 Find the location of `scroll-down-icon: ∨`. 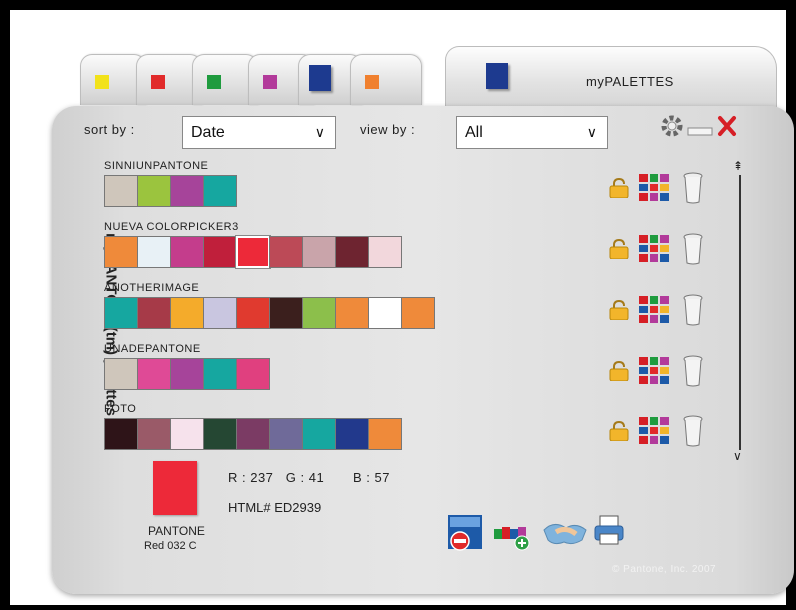

scroll-down-icon: ∨ is located at coordinates (737, 456).